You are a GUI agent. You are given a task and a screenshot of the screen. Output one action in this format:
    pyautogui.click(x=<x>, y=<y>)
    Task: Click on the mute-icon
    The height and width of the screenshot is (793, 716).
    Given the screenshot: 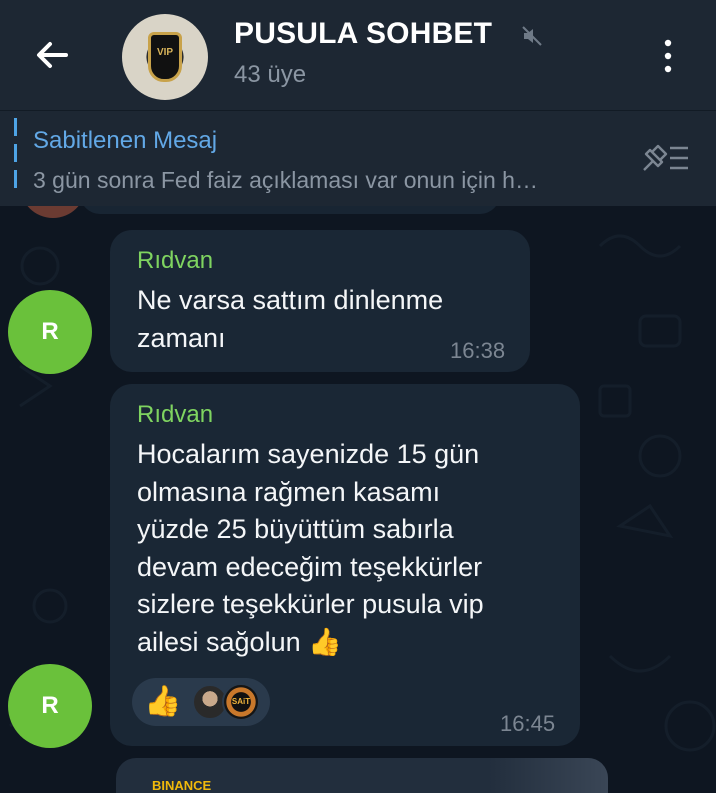 What is the action you would take?
    pyautogui.click(x=532, y=36)
    